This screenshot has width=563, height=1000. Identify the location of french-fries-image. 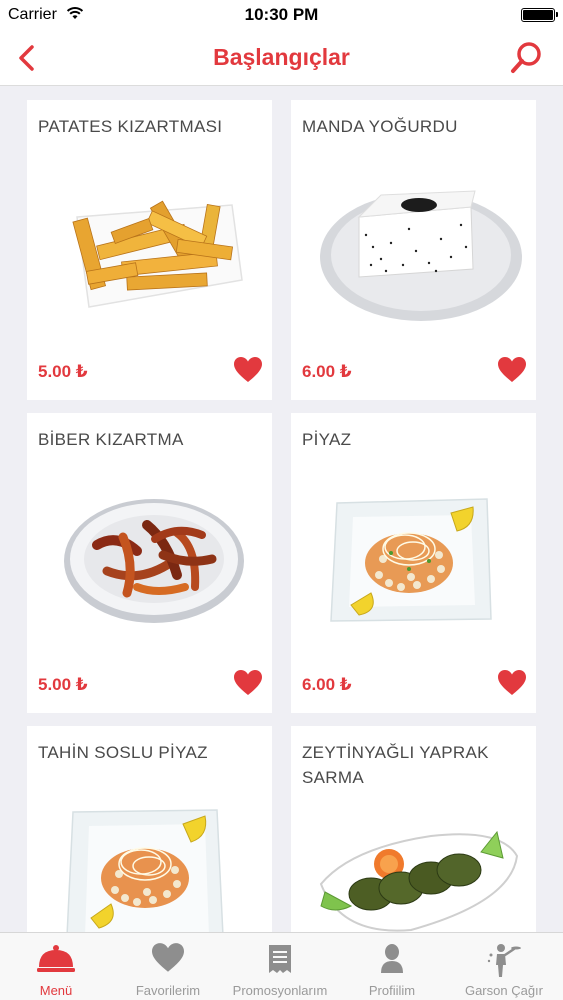
(157, 254).